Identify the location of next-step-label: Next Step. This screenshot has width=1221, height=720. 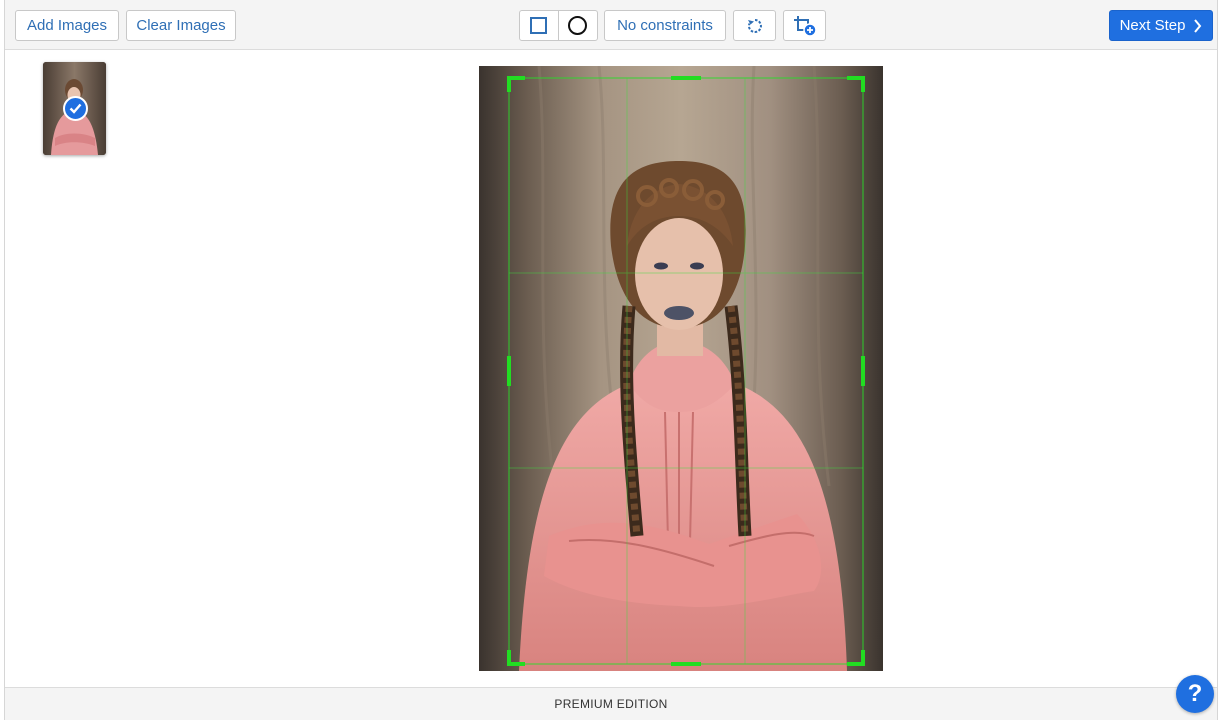
(1152, 25).